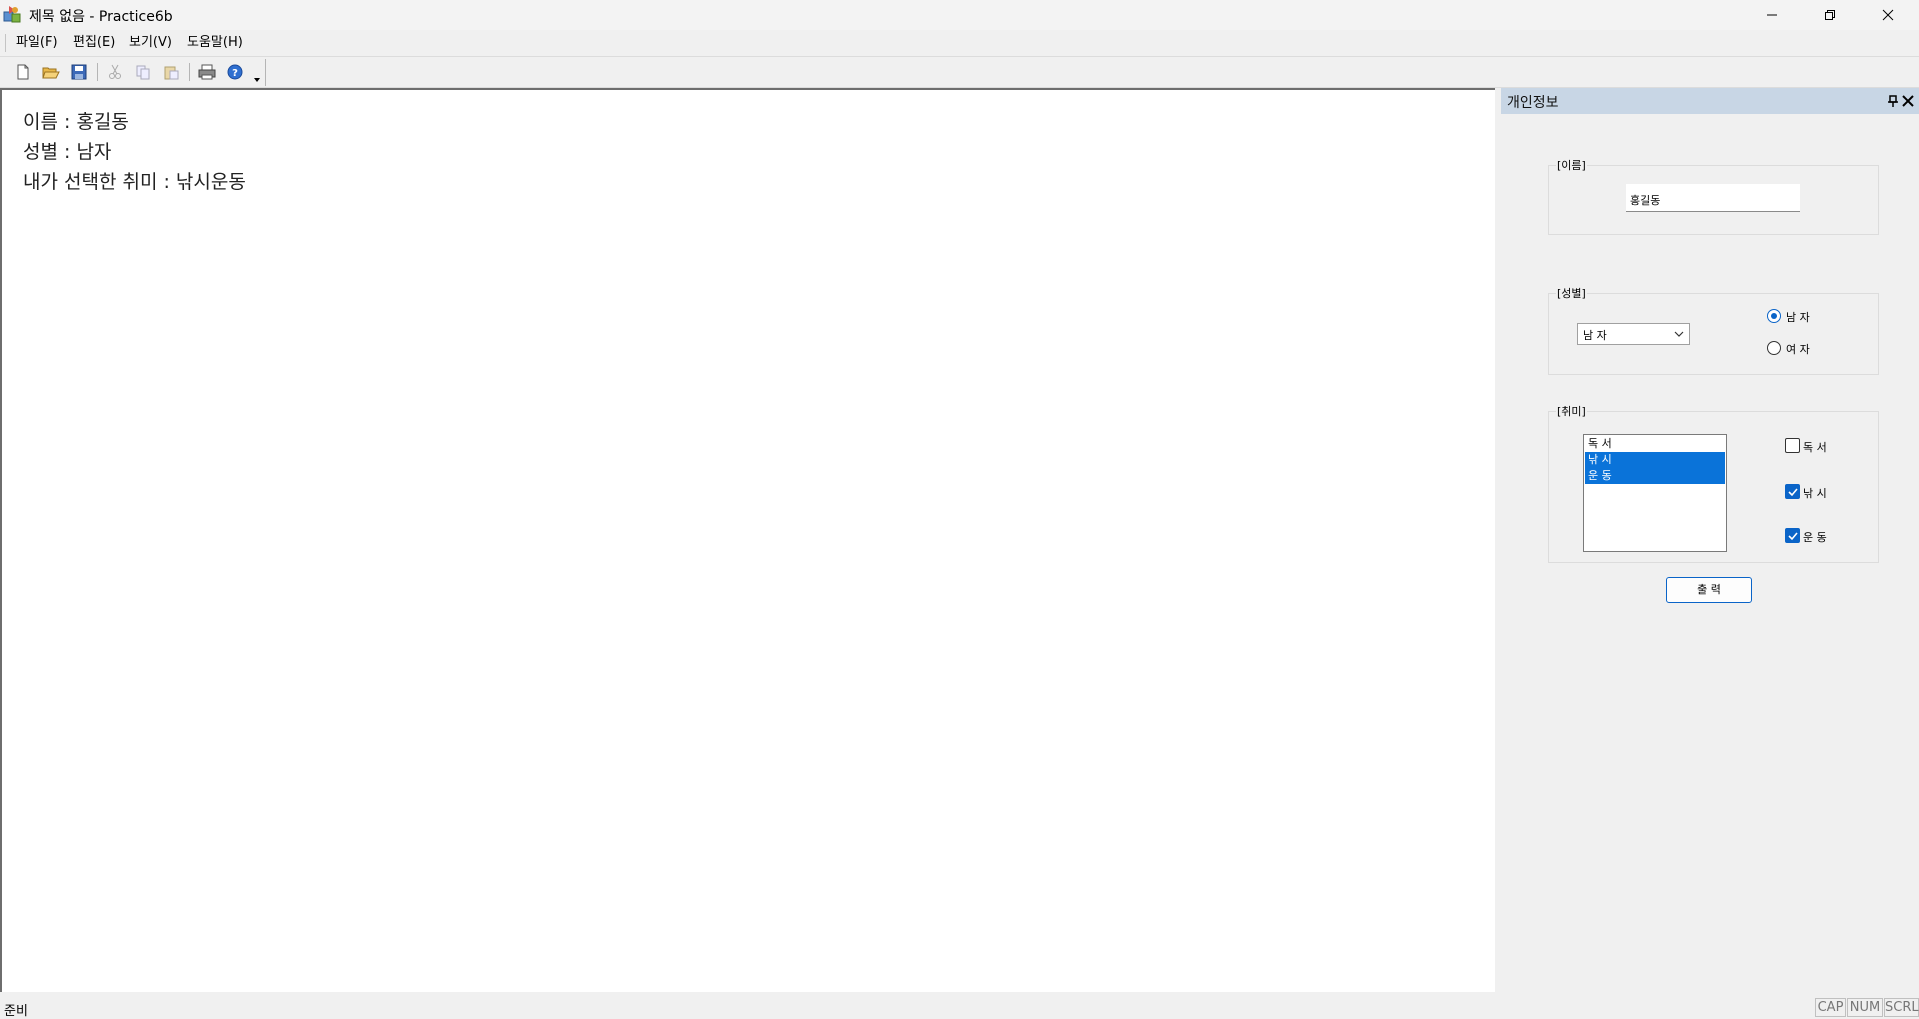 This screenshot has height=1019, width=1919. What do you see at coordinates (1774, 316) in the screenshot?
I see `radio-male` at bounding box center [1774, 316].